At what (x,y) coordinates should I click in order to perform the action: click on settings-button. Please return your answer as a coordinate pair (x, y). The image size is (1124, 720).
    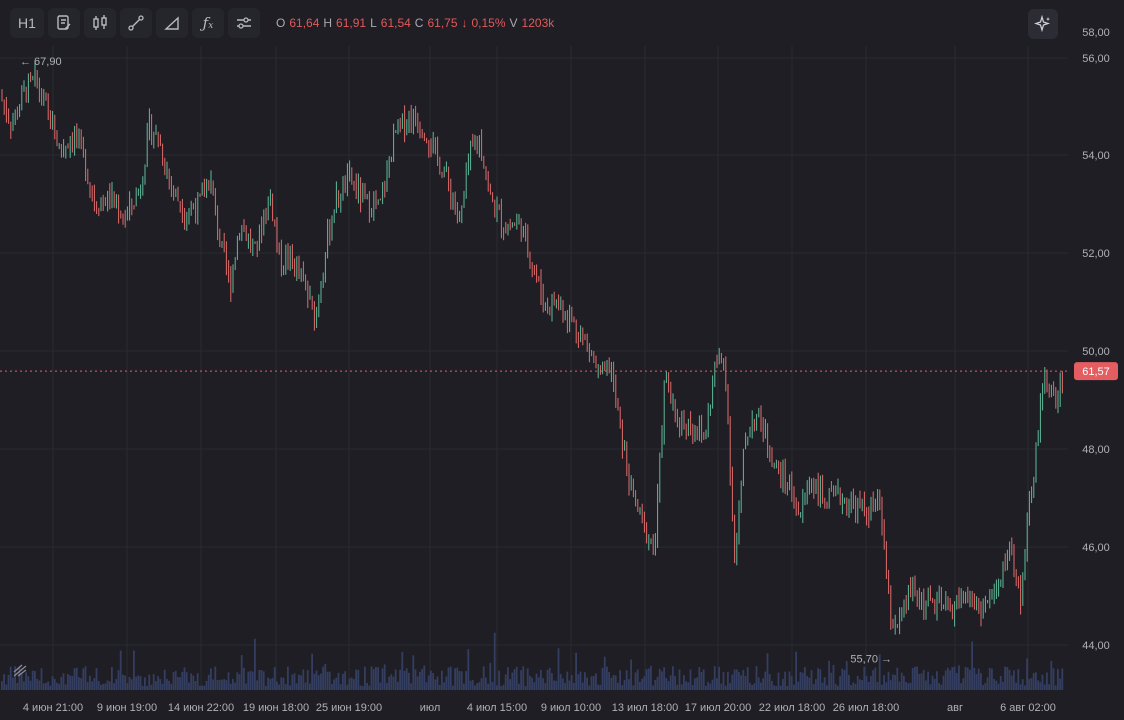
    Looking at the image, I should click on (244, 23).